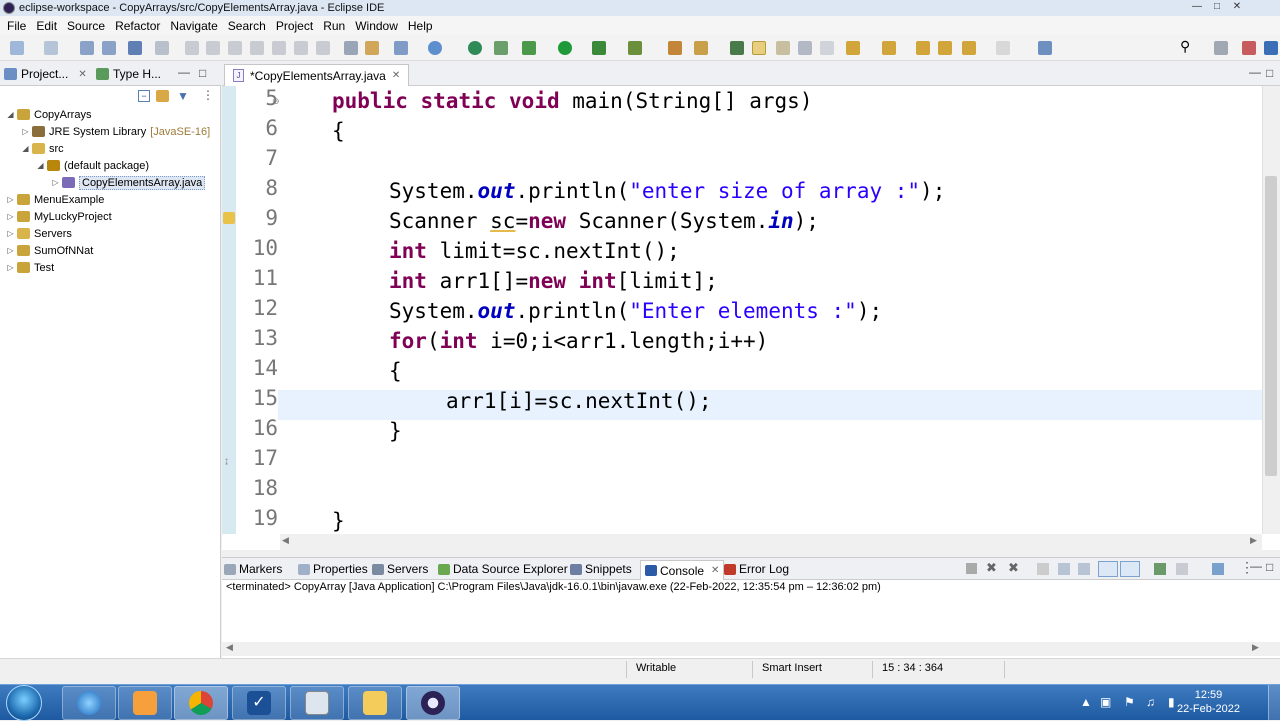  Describe the element at coordinates (529, 48) in the screenshot. I see `debug-icon` at that location.